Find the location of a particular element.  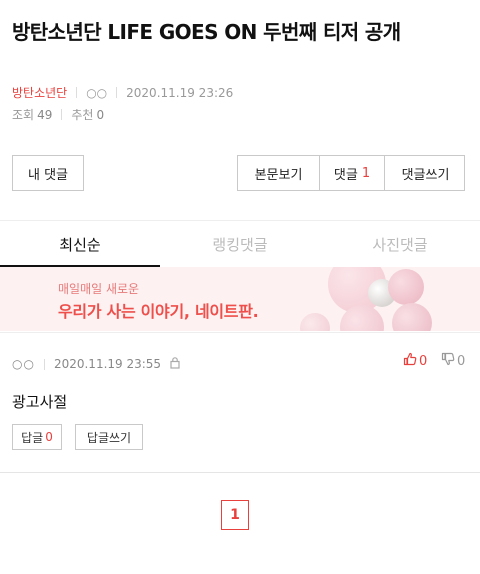

downvote-button: 0 is located at coordinates (453, 361).